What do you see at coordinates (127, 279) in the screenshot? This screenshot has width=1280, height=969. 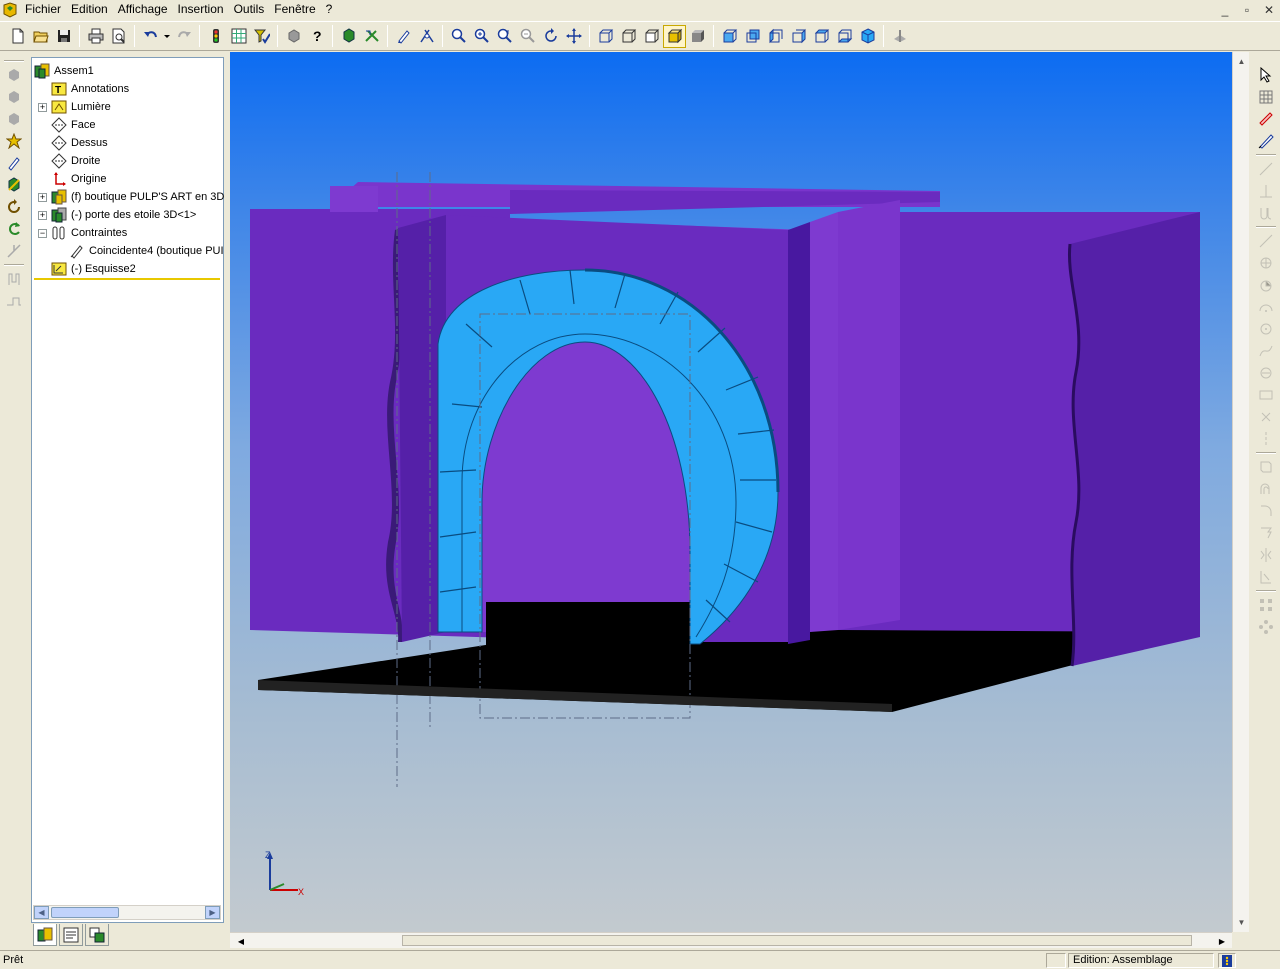 I see `rollback-bar` at bounding box center [127, 279].